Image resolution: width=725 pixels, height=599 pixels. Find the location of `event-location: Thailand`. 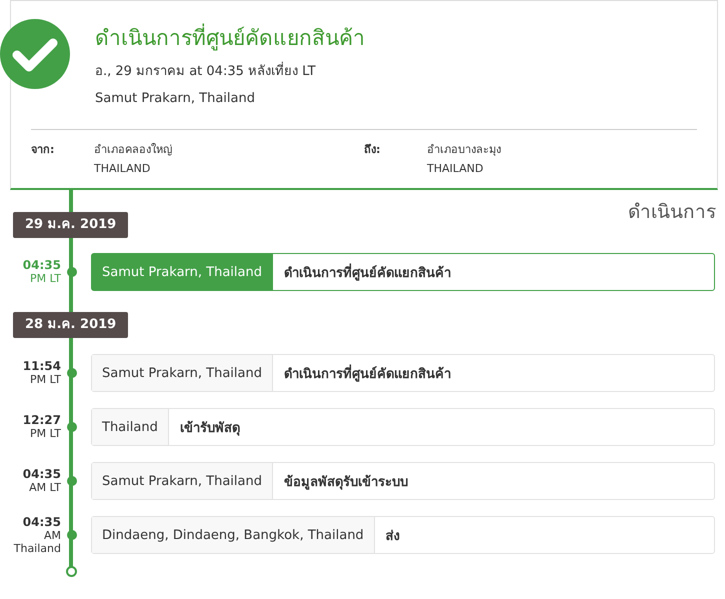

event-location: Thailand is located at coordinates (130, 427).